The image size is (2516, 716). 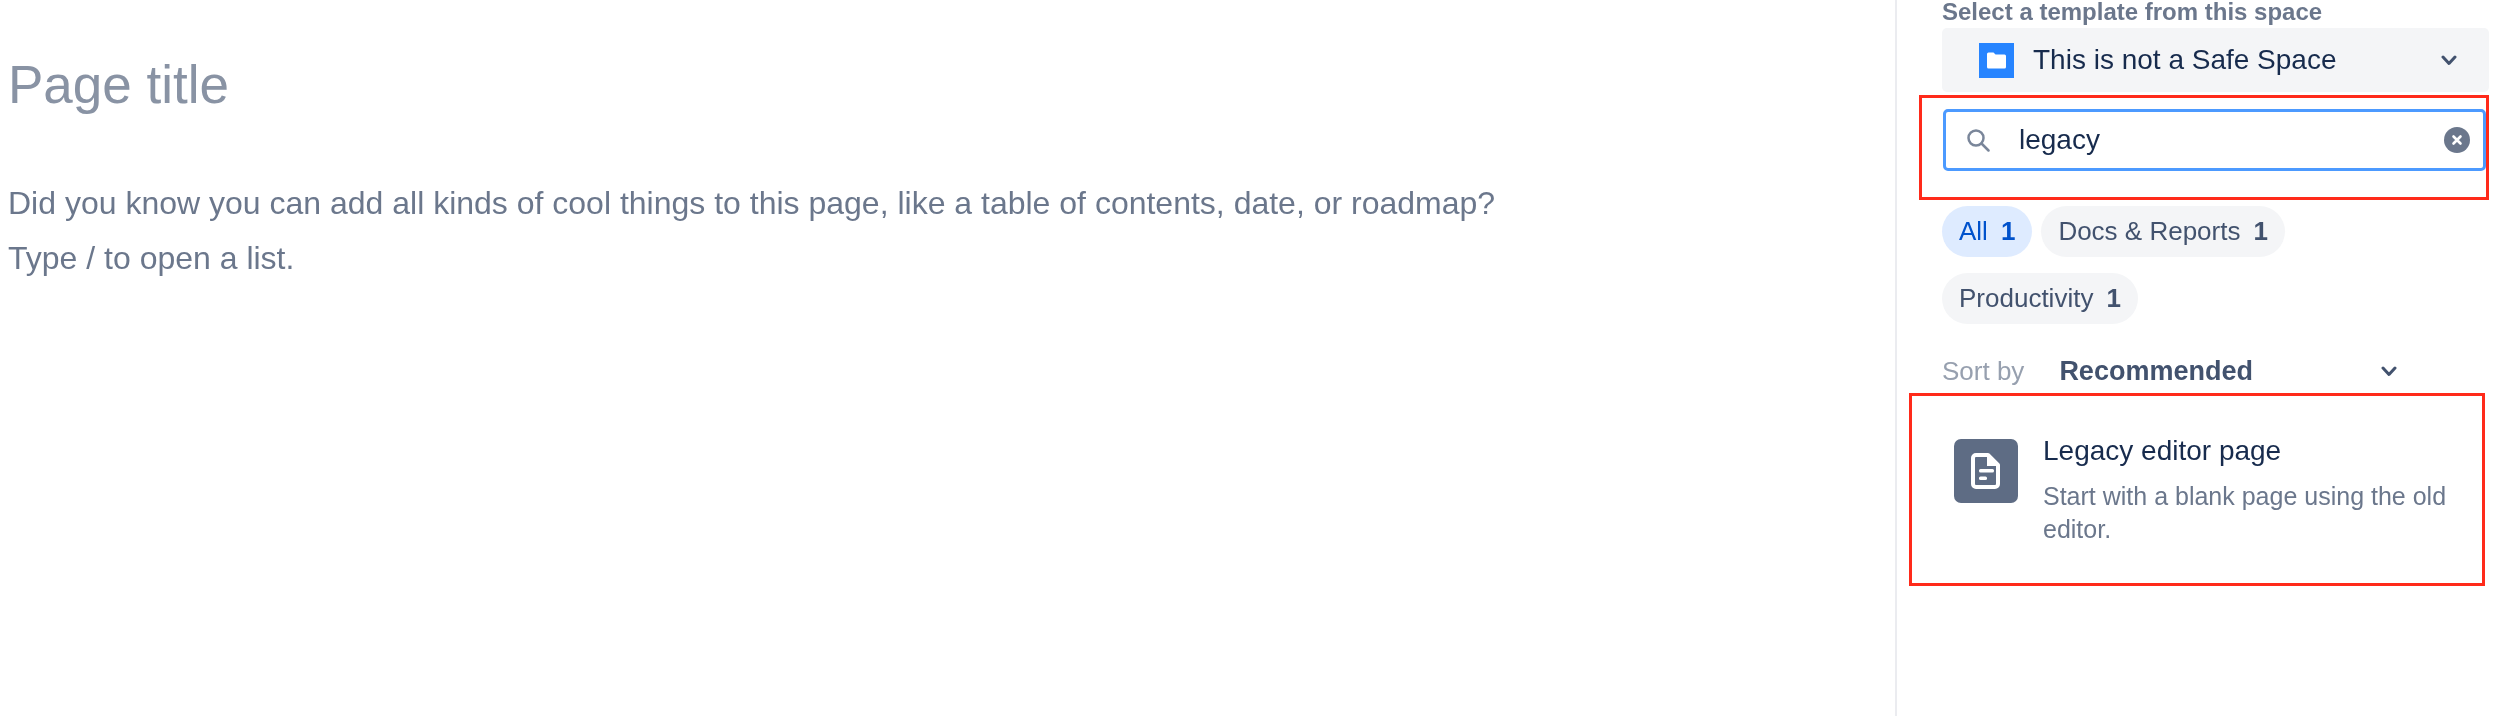 What do you see at coordinates (2040, 298) in the screenshot?
I see `filter-chip: Productivity 1` at bounding box center [2040, 298].